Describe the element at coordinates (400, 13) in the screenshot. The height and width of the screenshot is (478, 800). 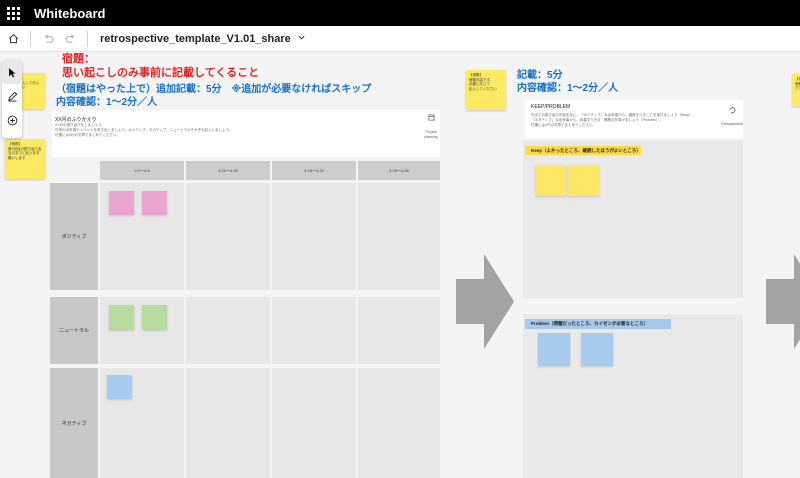
I see `title-bar: Whiteboard` at that location.